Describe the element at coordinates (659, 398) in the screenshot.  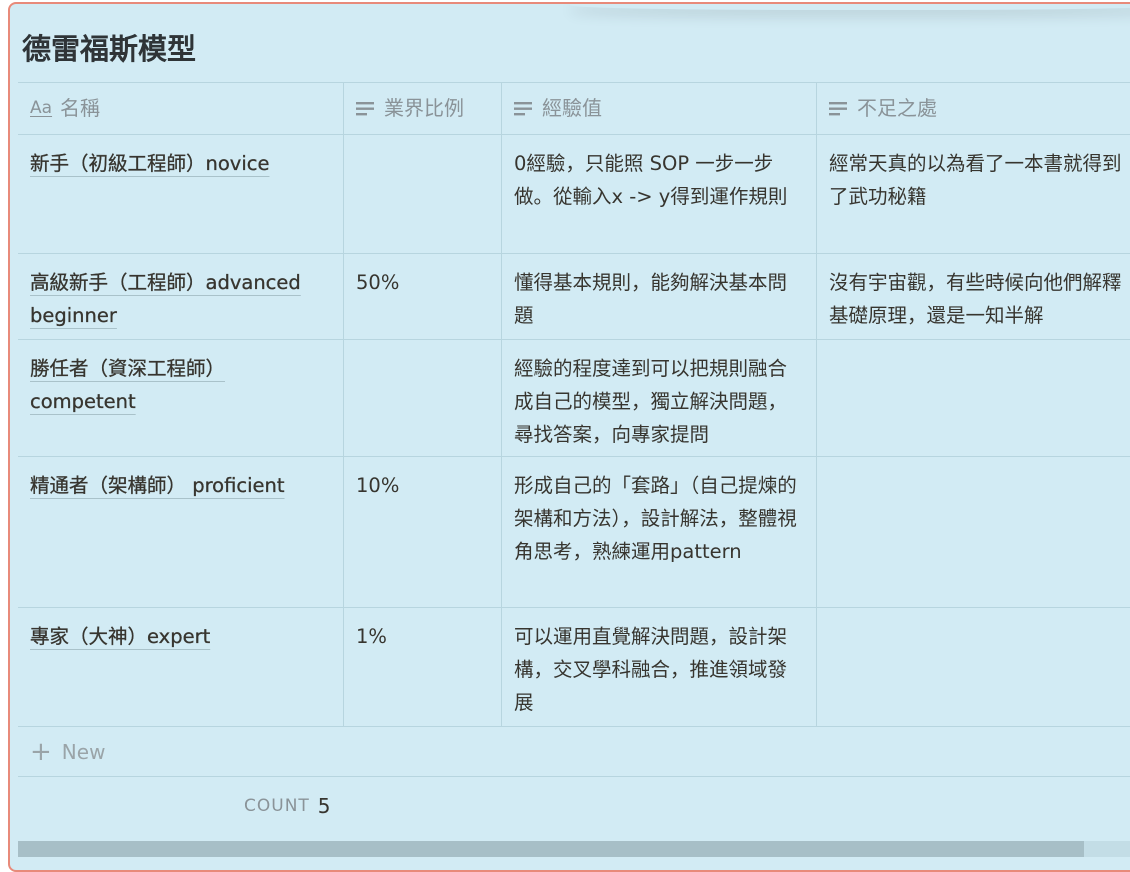
I see `experience-cell: 經驗的程度達到可以把規則融合成自己的模型，獨立解決問題，尋找答案，向專家提問` at that location.